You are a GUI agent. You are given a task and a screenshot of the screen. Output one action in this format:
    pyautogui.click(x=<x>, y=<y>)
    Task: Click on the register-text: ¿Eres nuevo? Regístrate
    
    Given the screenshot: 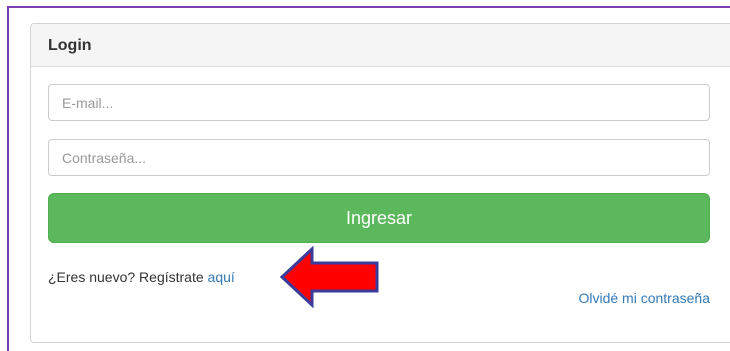 What is the action you would take?
    pyautogui.click(x=128, y=277)
    